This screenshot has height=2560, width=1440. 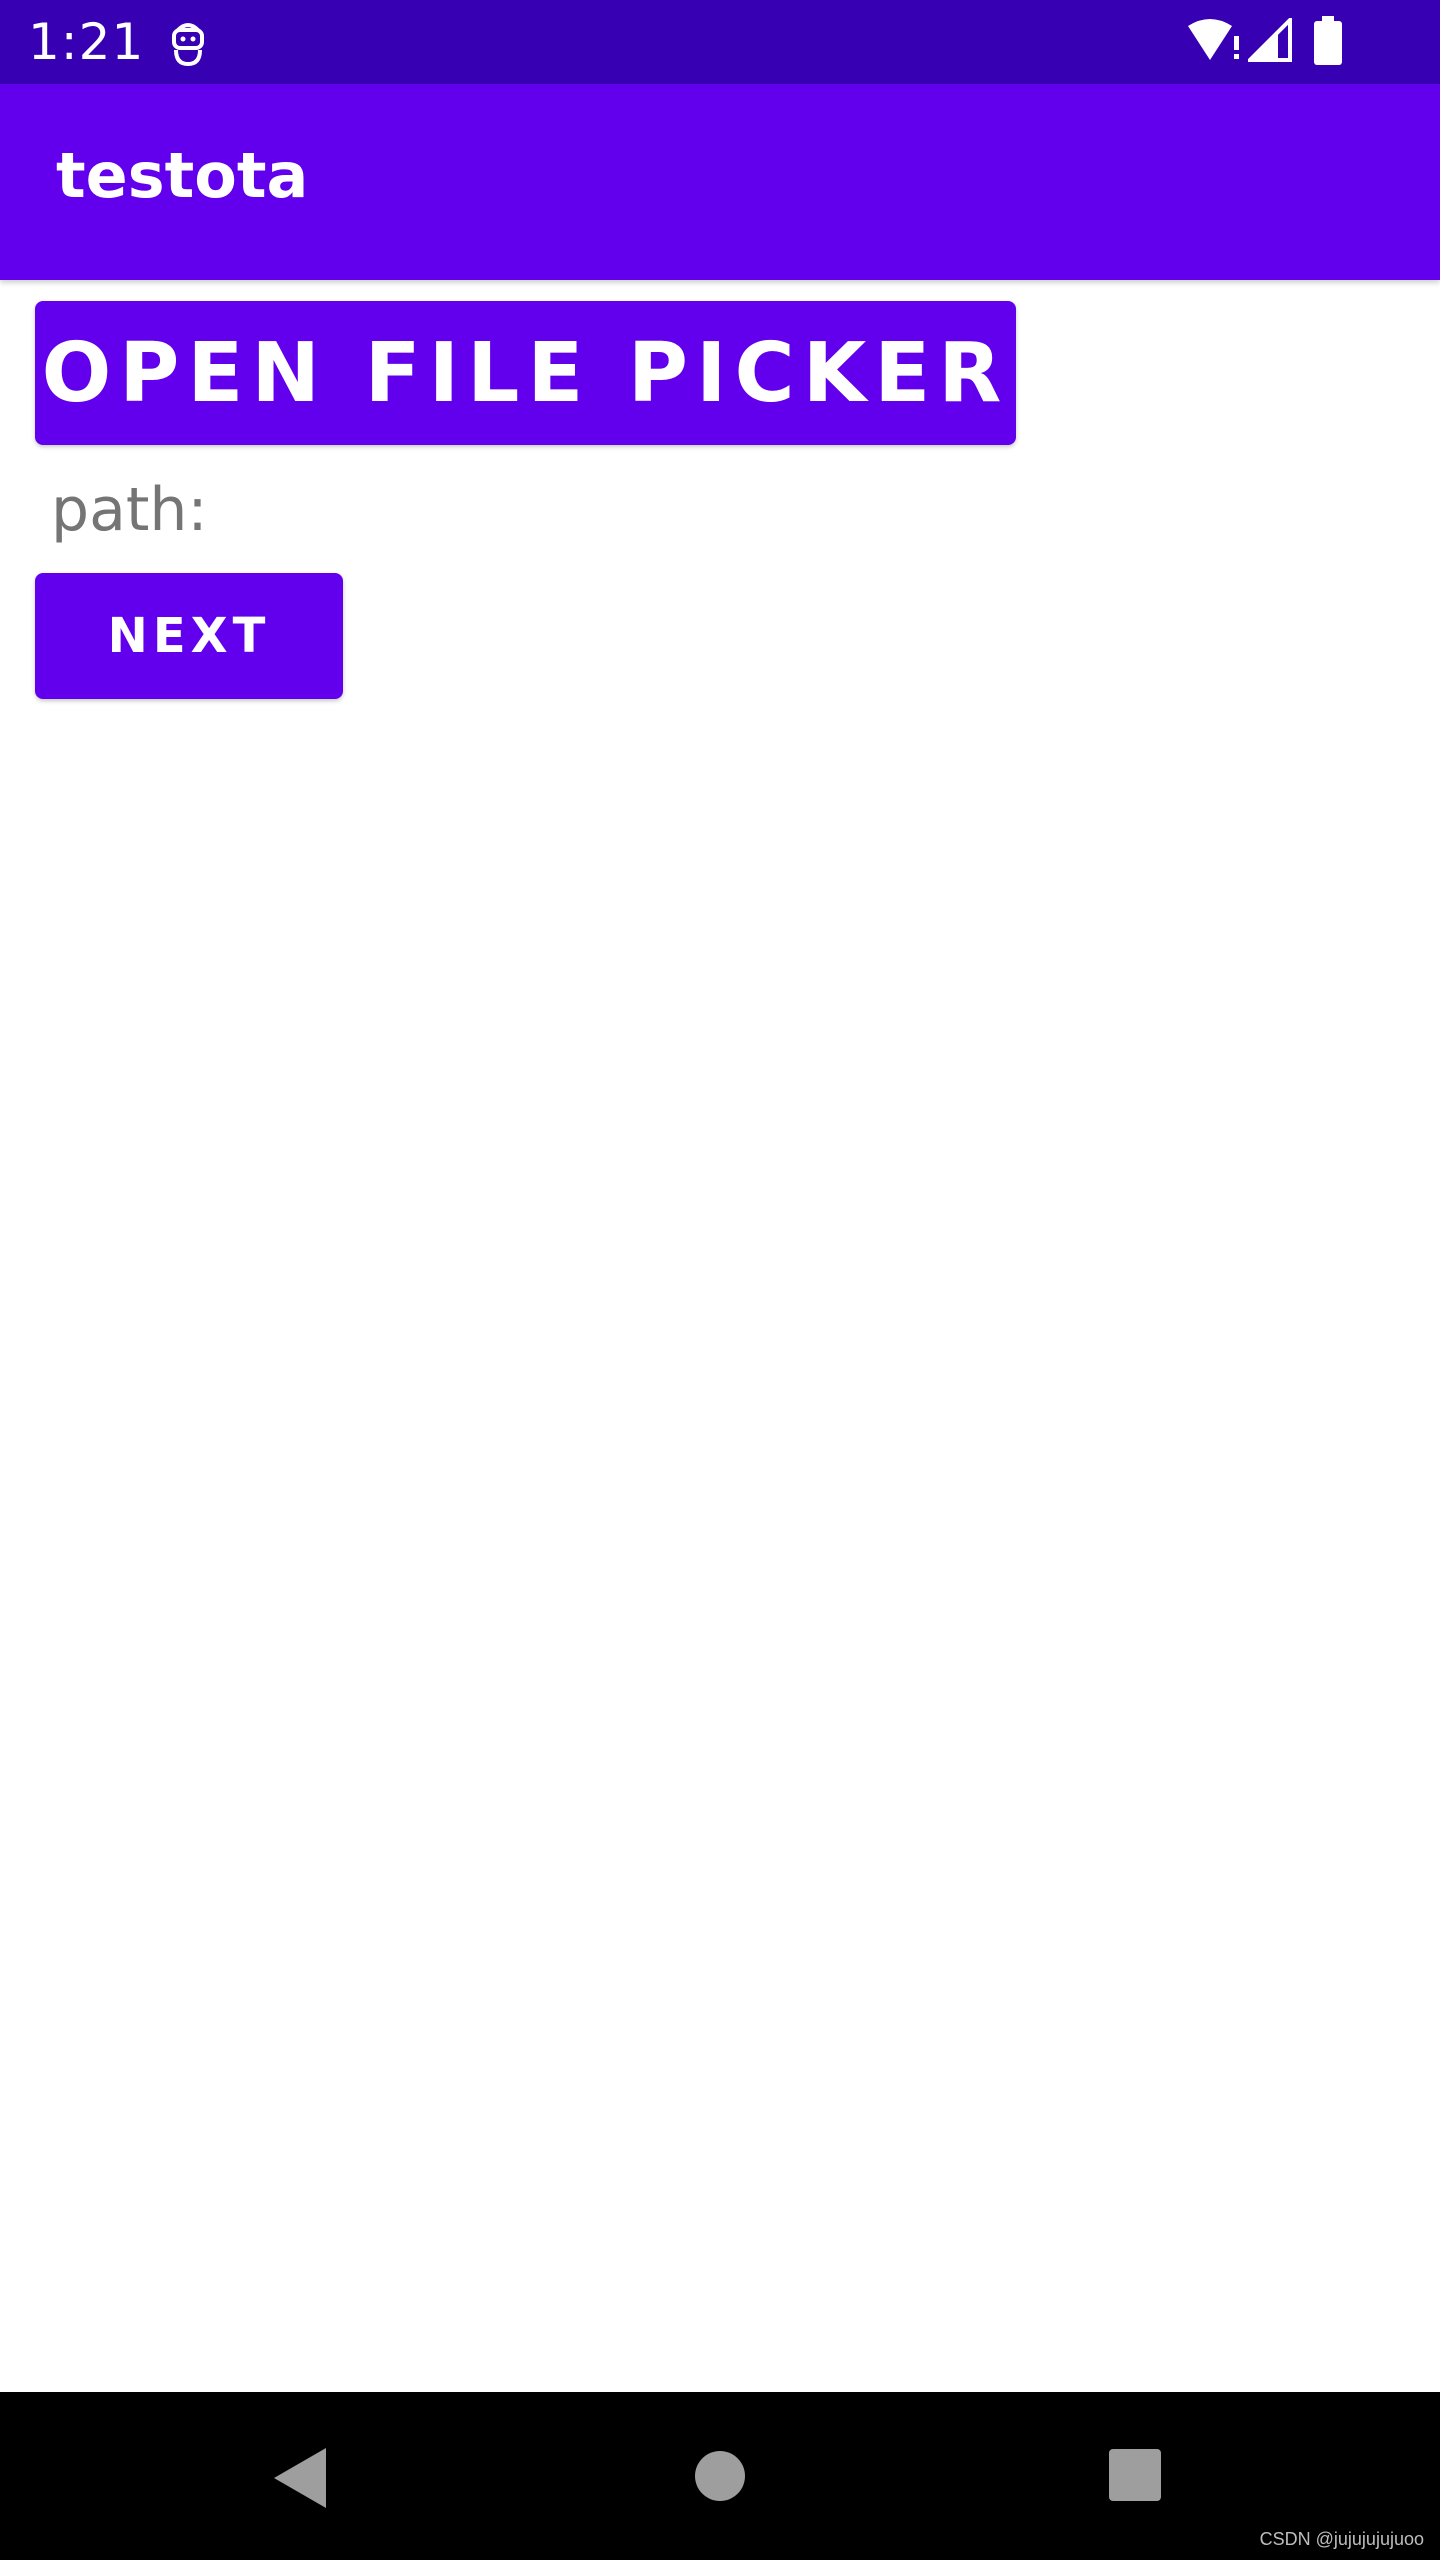 What do you see at coordinates (1328, 40) in the screenshot?
I see `battery-icon` at bounding box center [1328, 40].